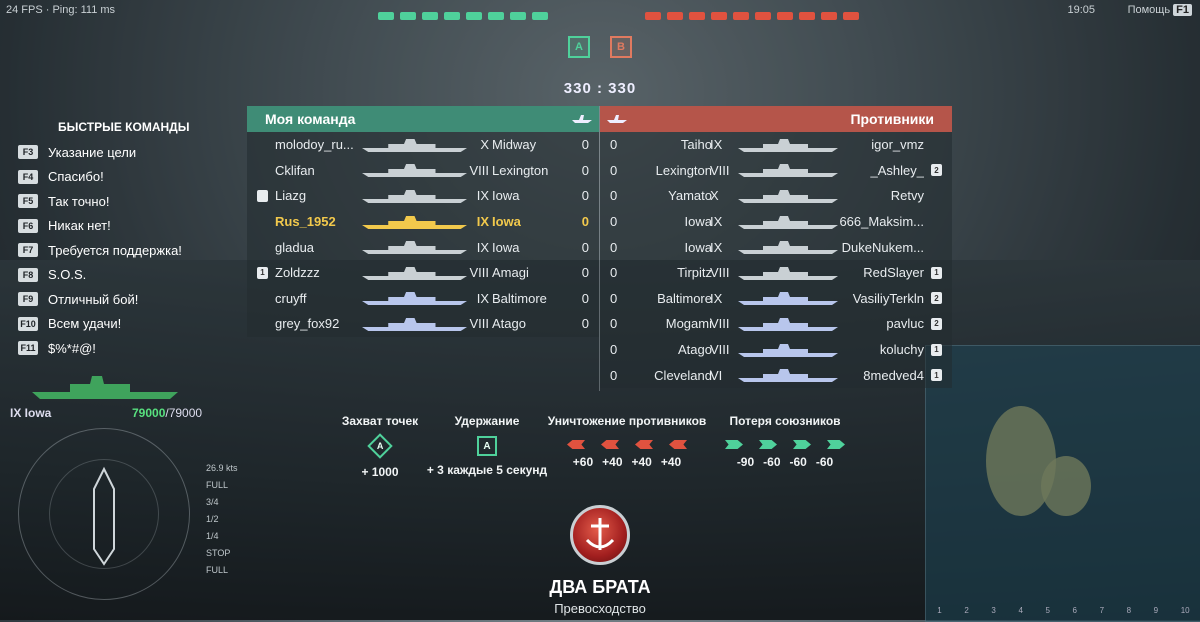  What do you see at coordinates (423, 145) in the screenshot?
I see `player-row: molodoy_ru... X Midway 0` at bounding box center [423, 145].